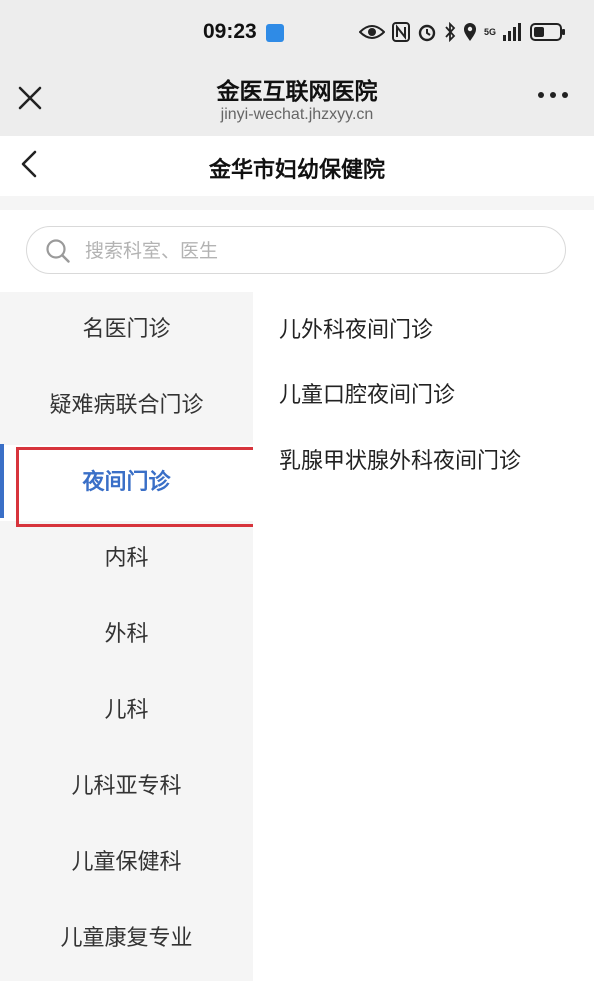  What do you see at coordinates (126, 939) in the screenshot?
I see `category-item-child-rehab: 儿童康复专业` at bounding box center [126, 939].